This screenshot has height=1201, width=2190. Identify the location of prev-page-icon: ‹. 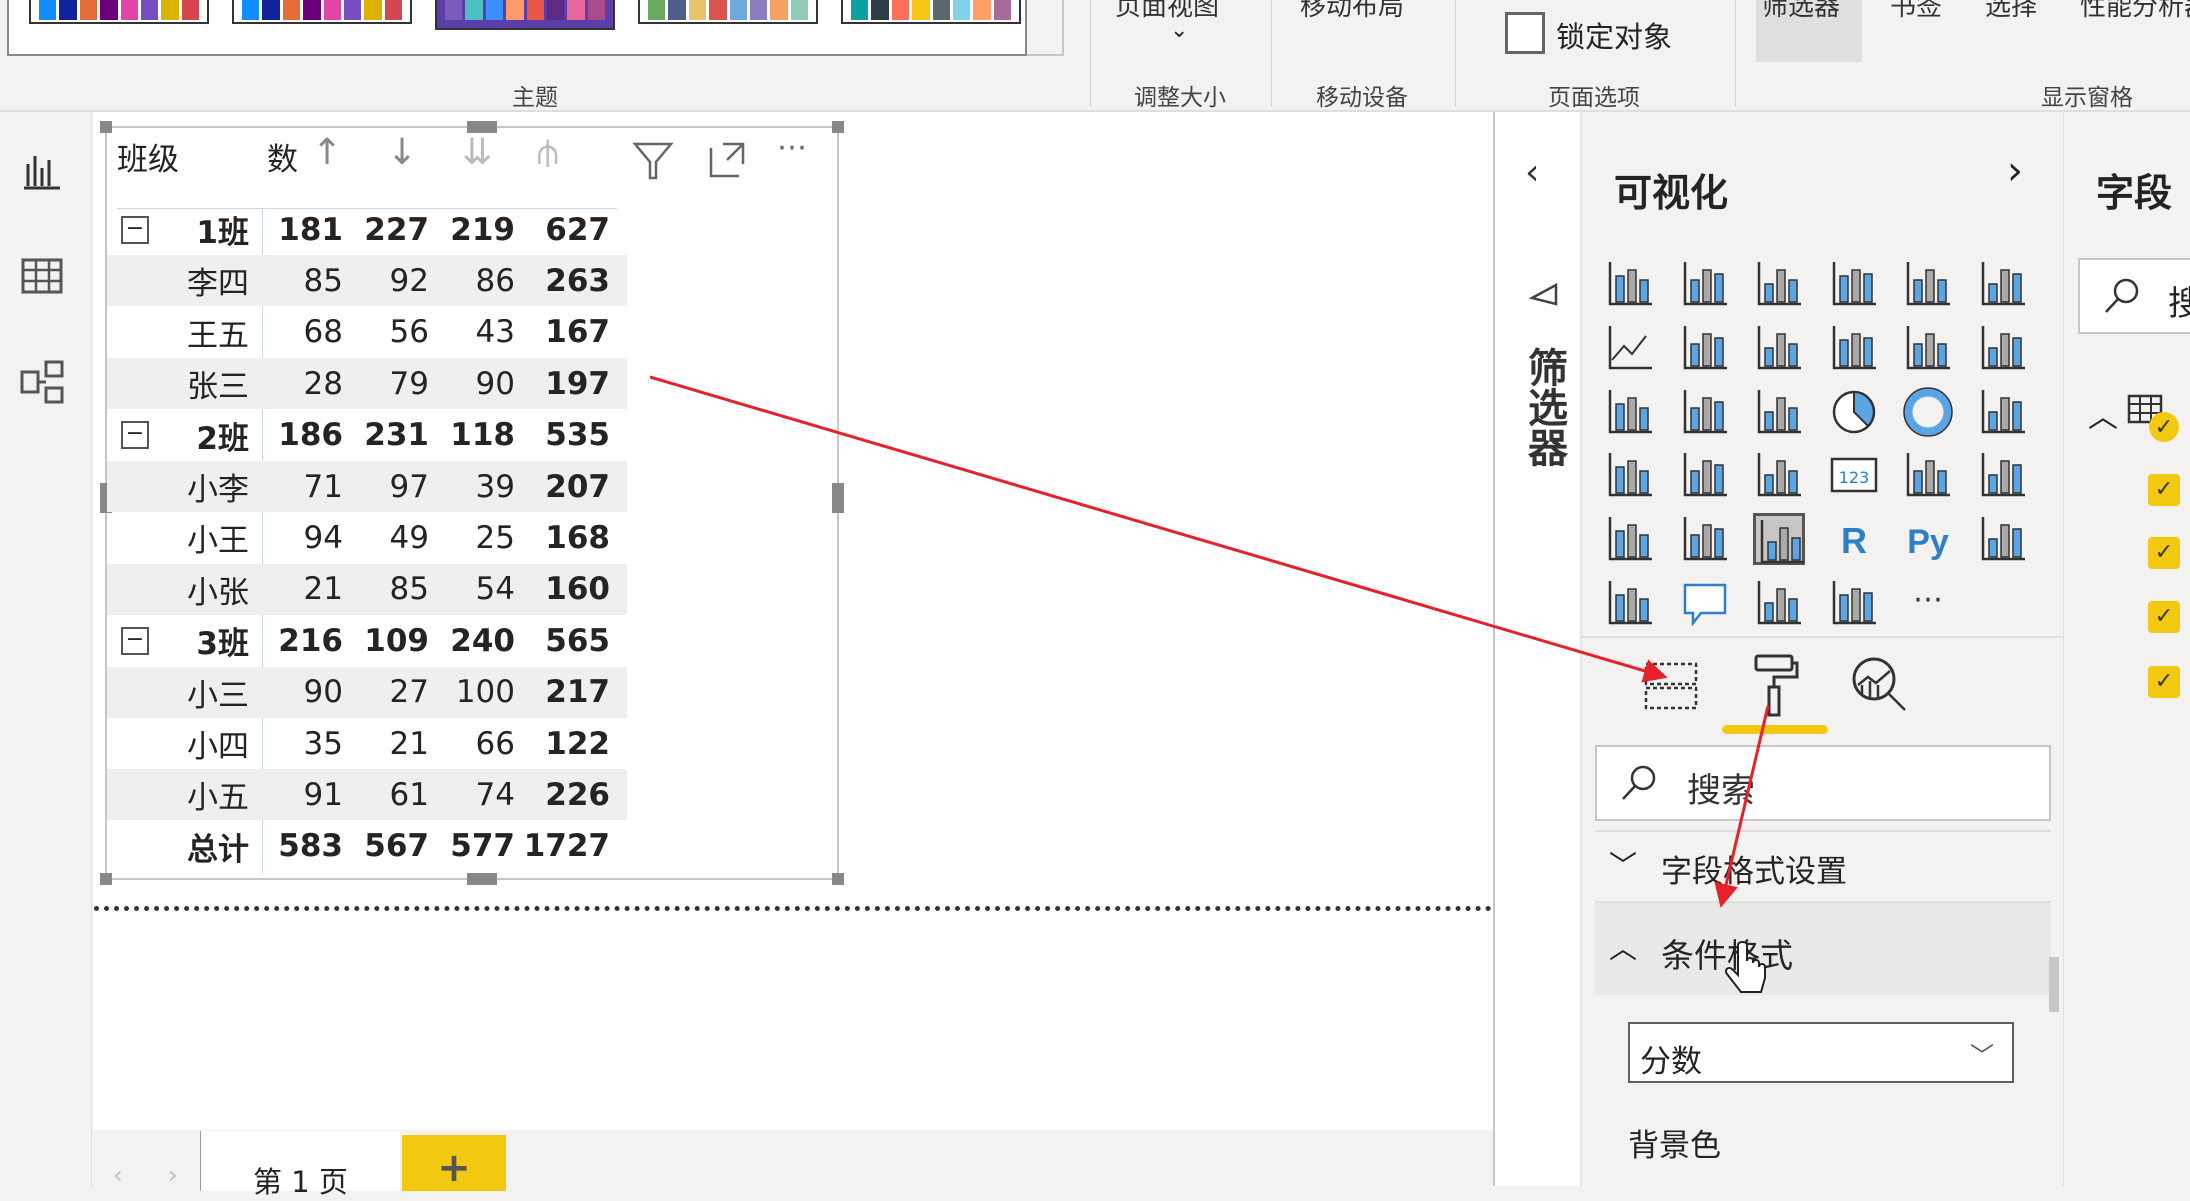
(118, 1175).